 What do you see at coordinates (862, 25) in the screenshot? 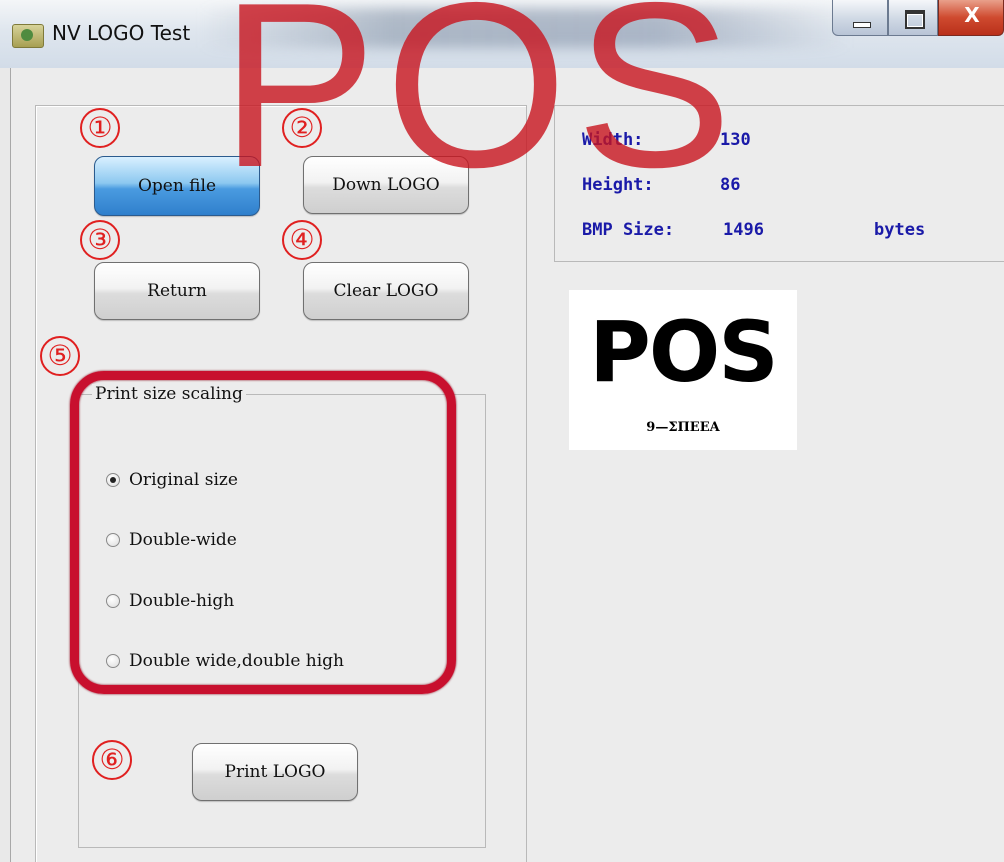
I see `minimize-icon` at bounding box center [862, 25].